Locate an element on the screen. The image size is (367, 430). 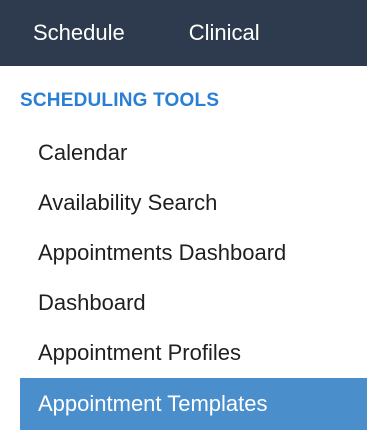
tab-clinical: Clinical is located at coordinates (224, 33).